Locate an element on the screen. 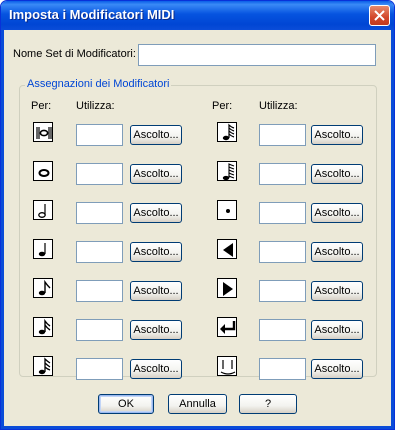 The image size is (395, 430). enter-icon is located at coordinates (228, 327).